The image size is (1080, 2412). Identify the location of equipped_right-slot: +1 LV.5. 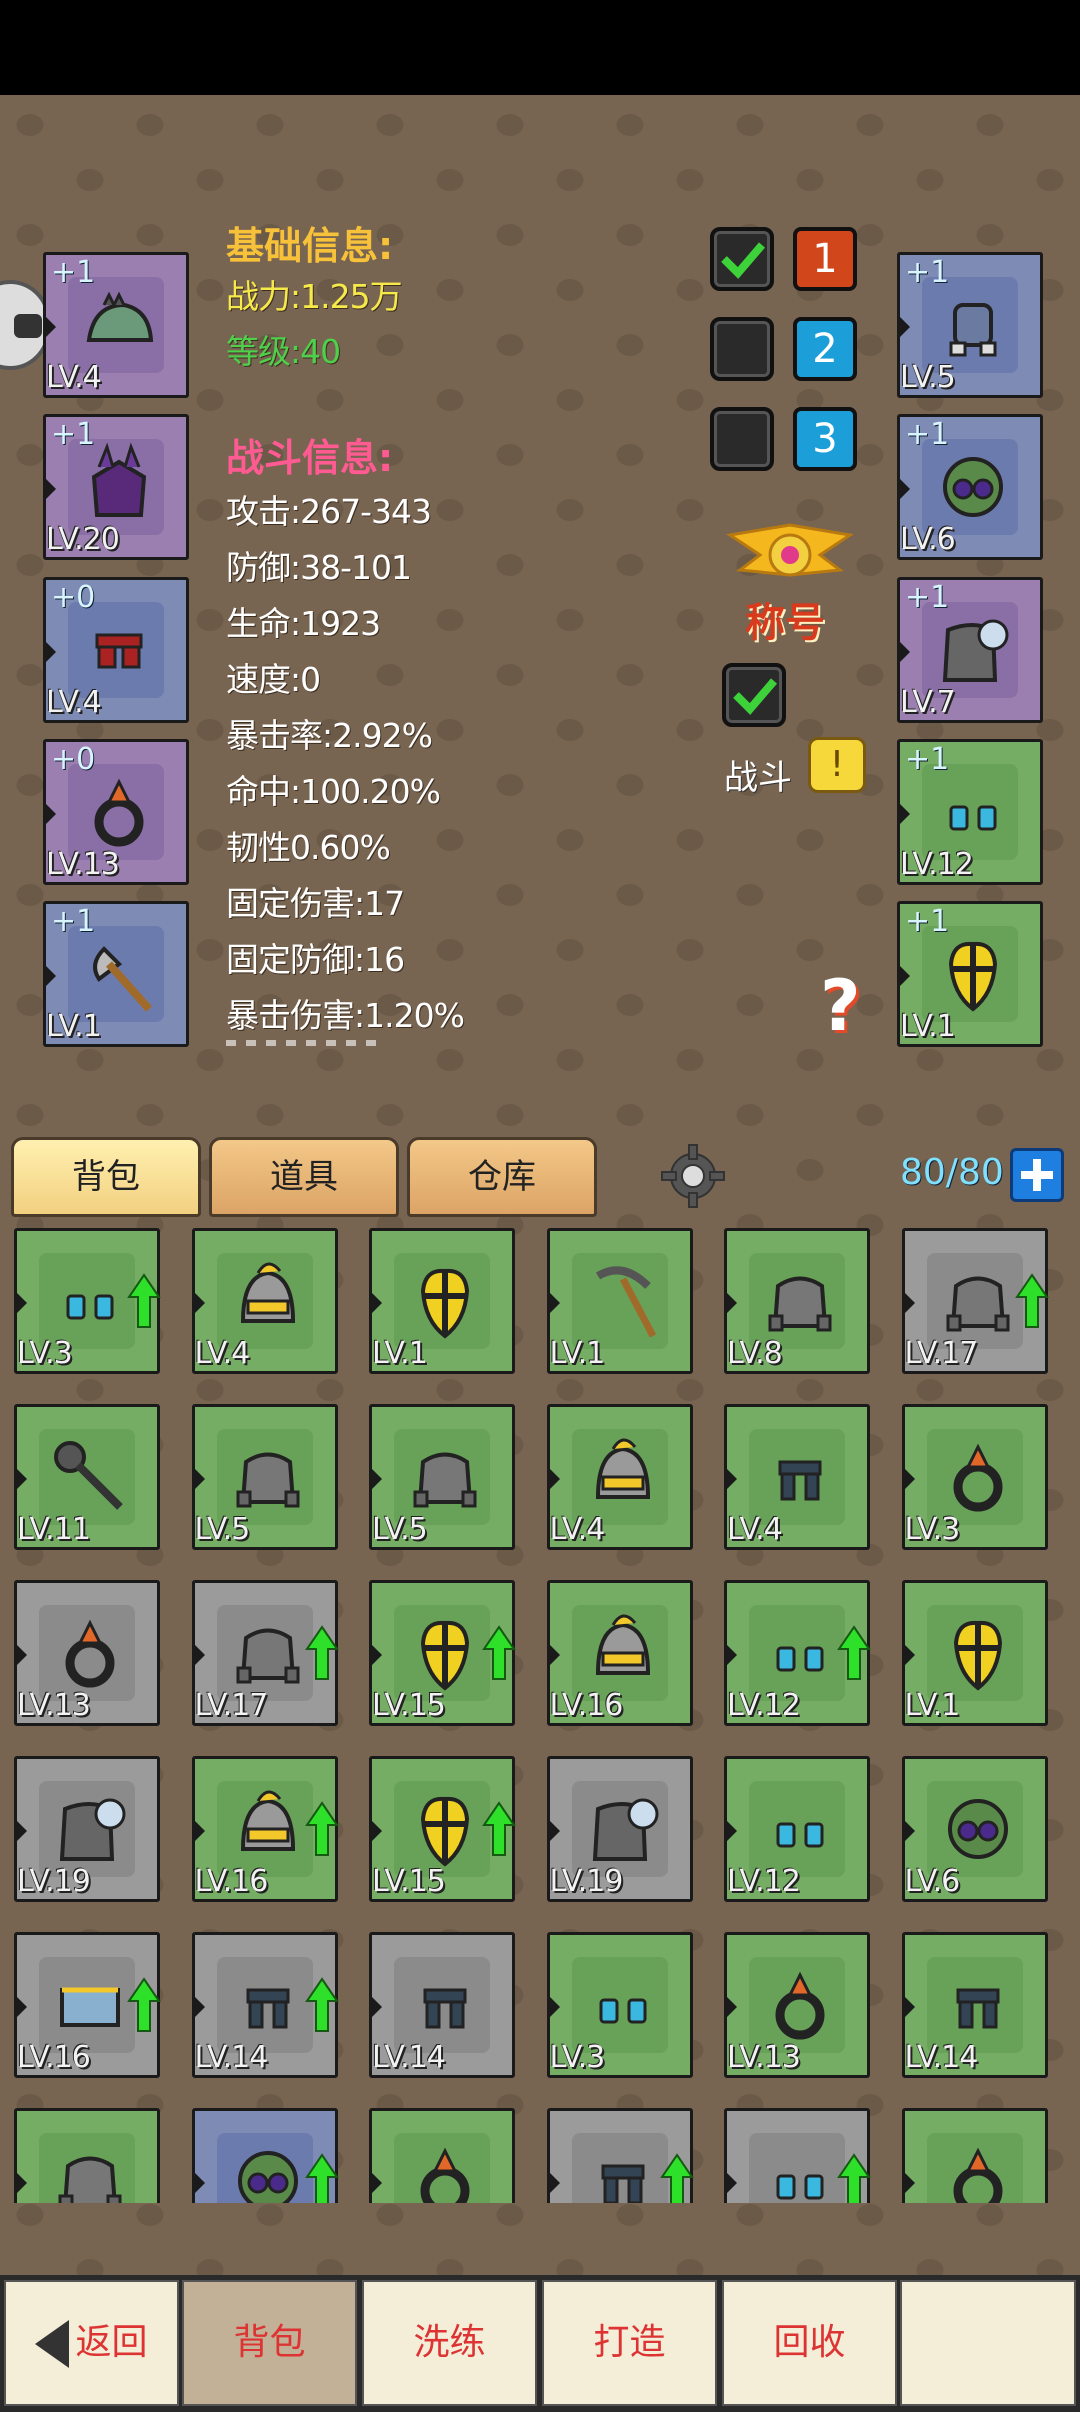
(970, 325).